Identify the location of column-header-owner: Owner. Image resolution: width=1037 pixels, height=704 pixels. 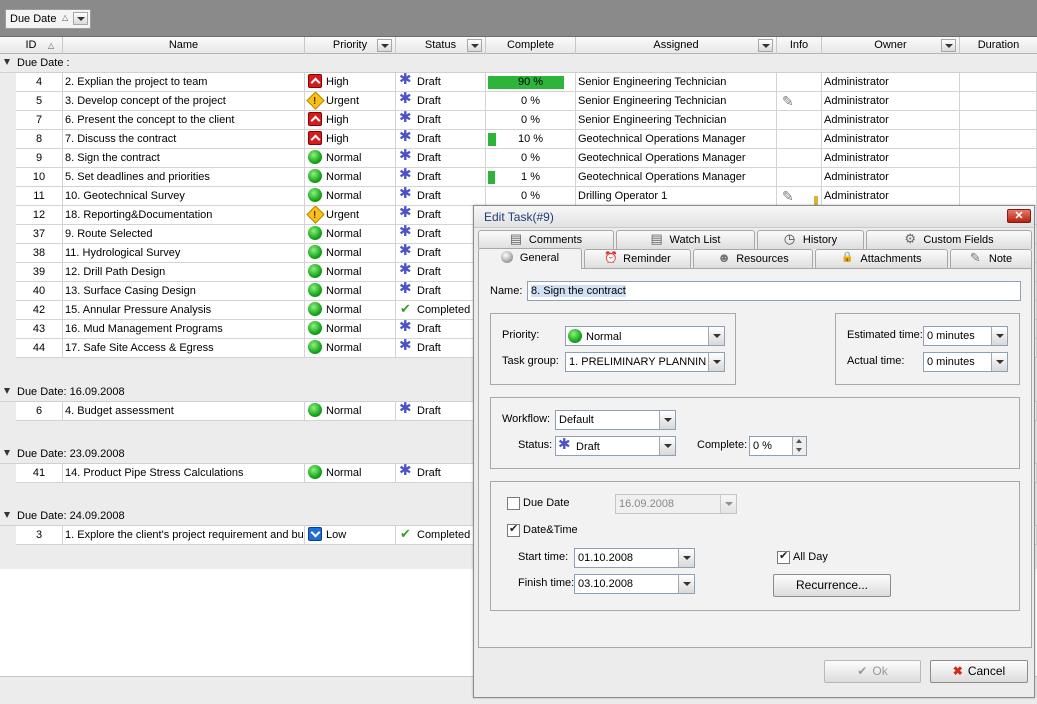
(891, 45).